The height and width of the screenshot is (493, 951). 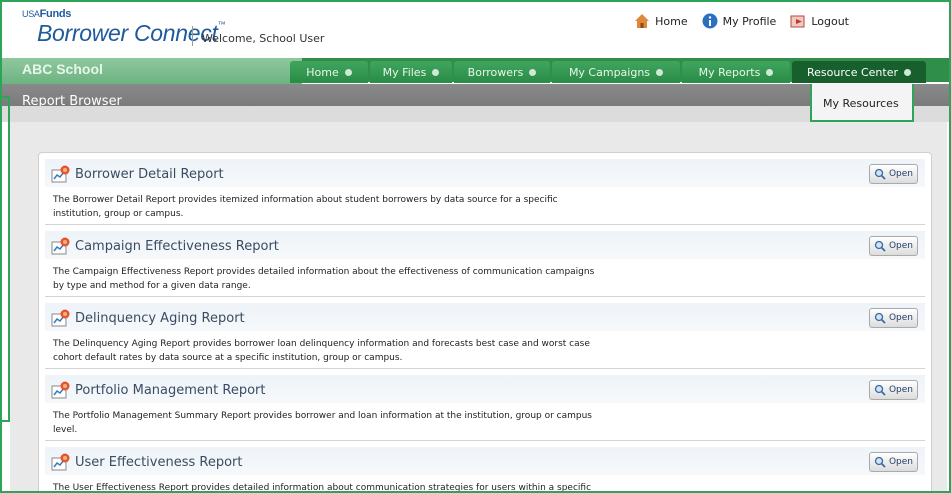 What do you see at coordinates (736, 72) in the screenshot?
I see `tab-my-reports: My Reports` at bounding box center [736, 72].